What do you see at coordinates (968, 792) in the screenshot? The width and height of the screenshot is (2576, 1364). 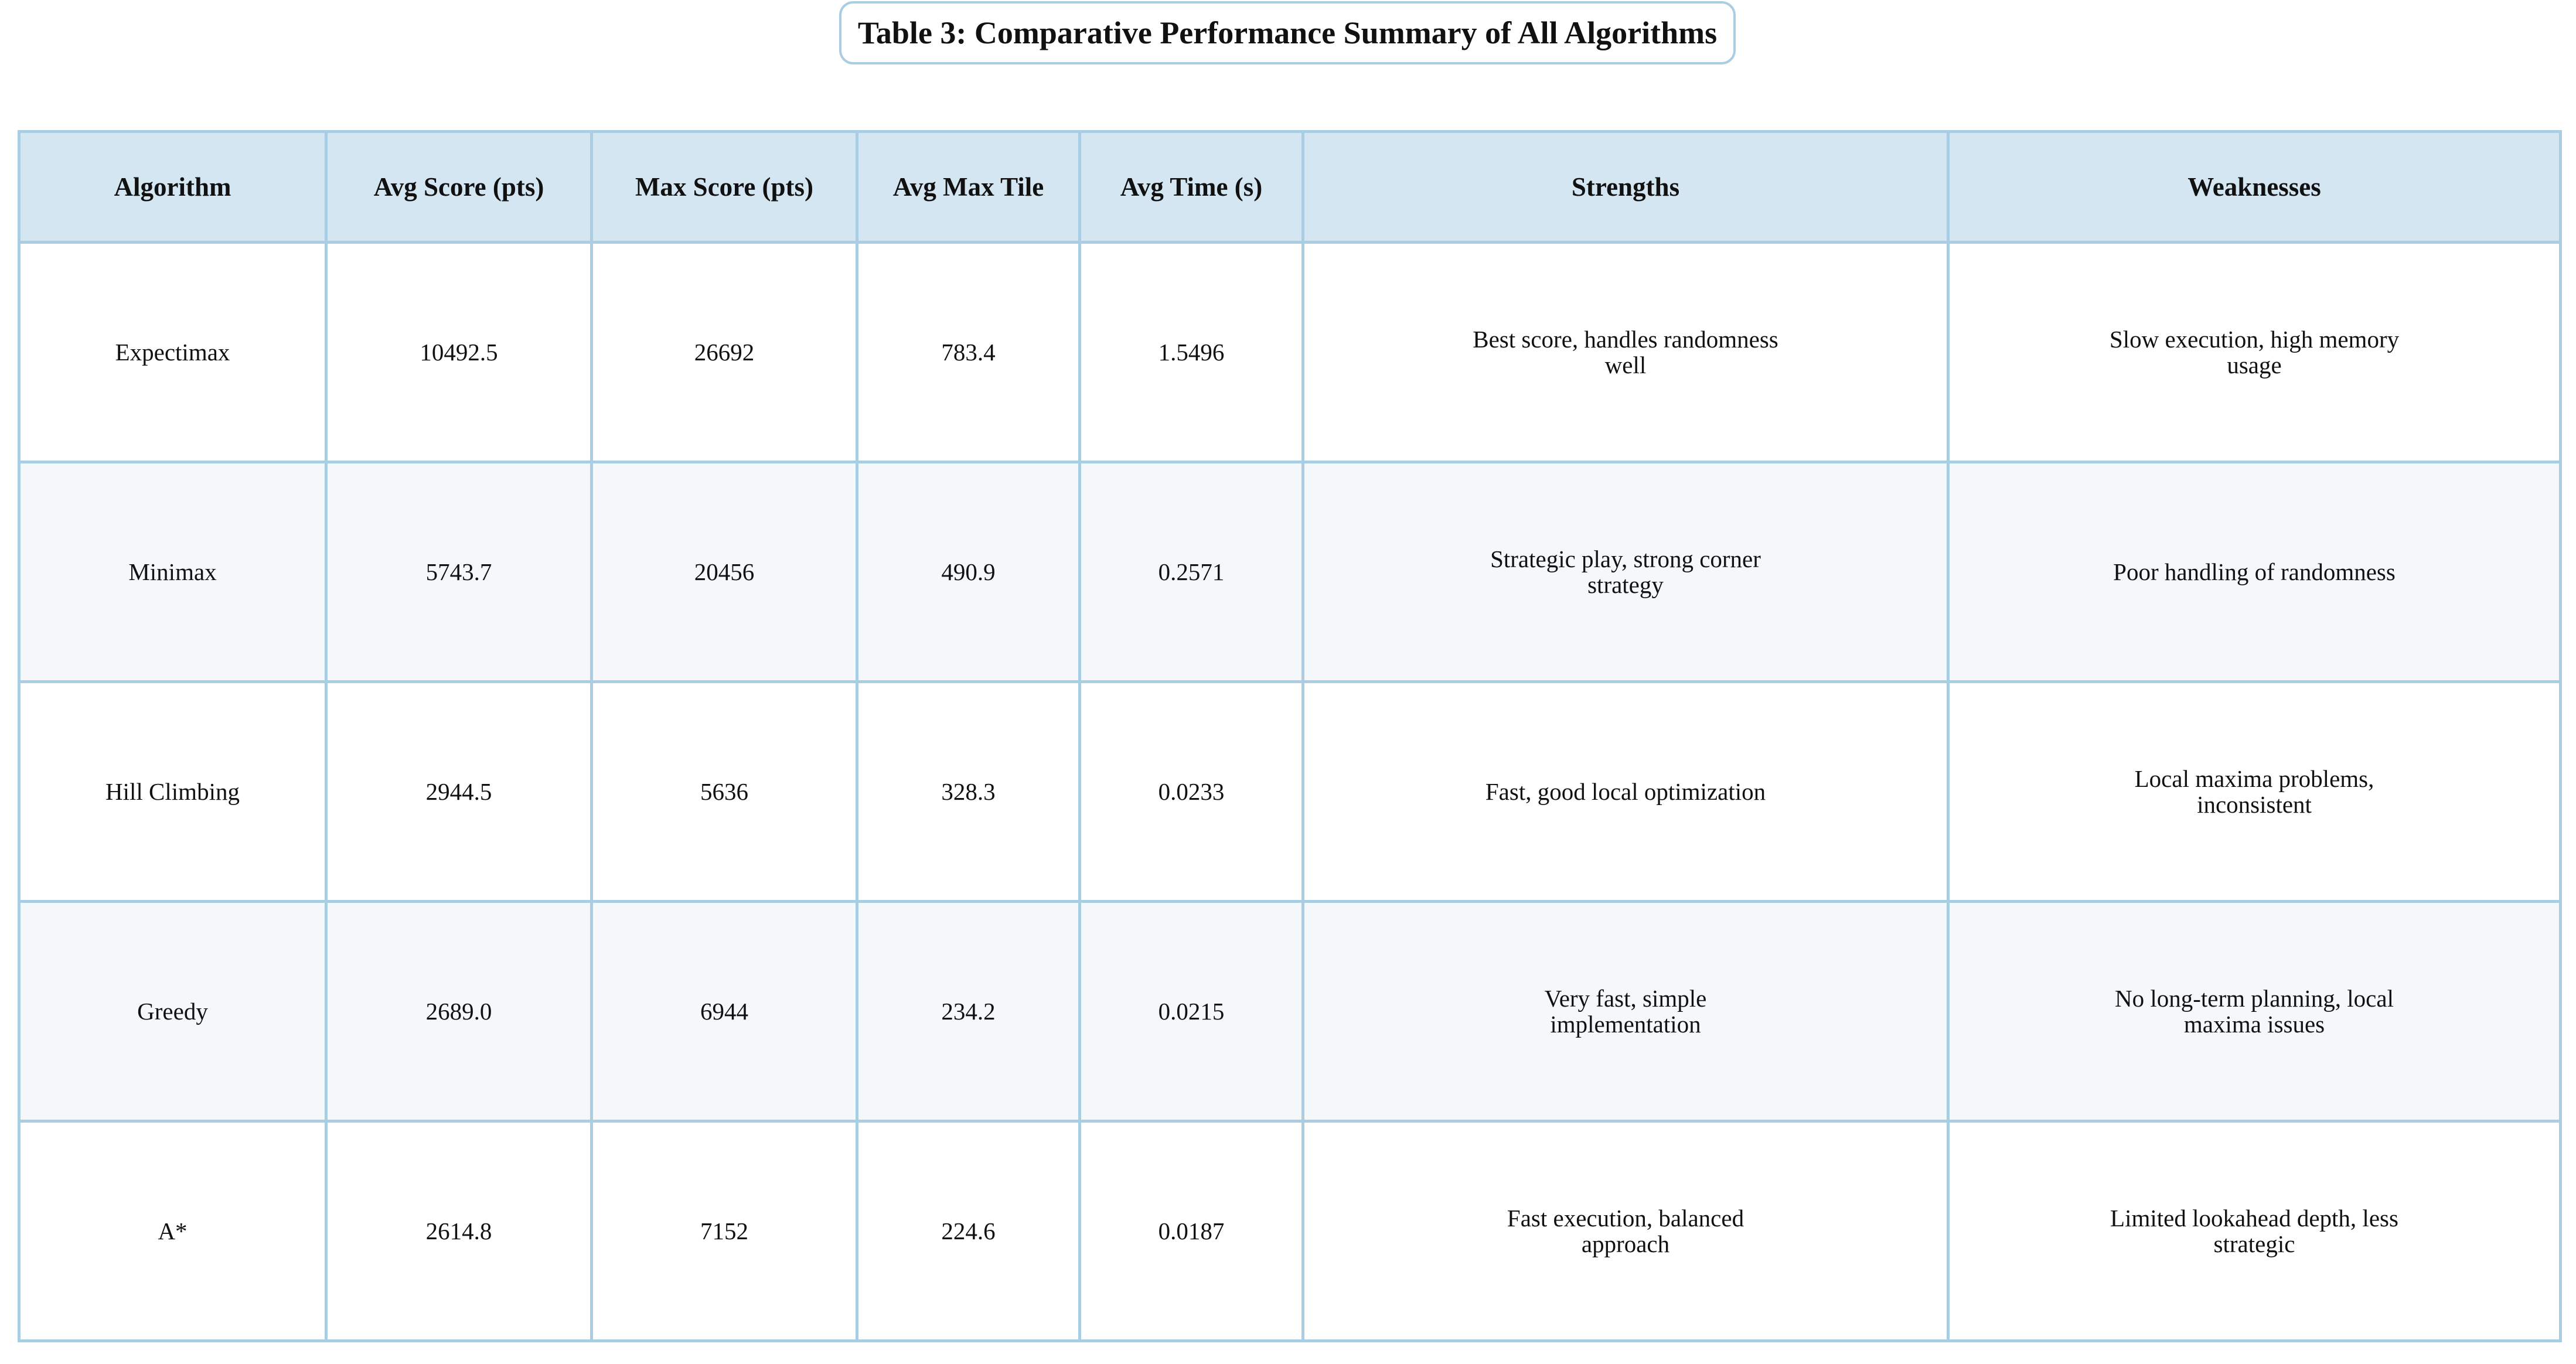 I see `cell-avg-max-tile: 328.3` at bounding box center [968, 792].